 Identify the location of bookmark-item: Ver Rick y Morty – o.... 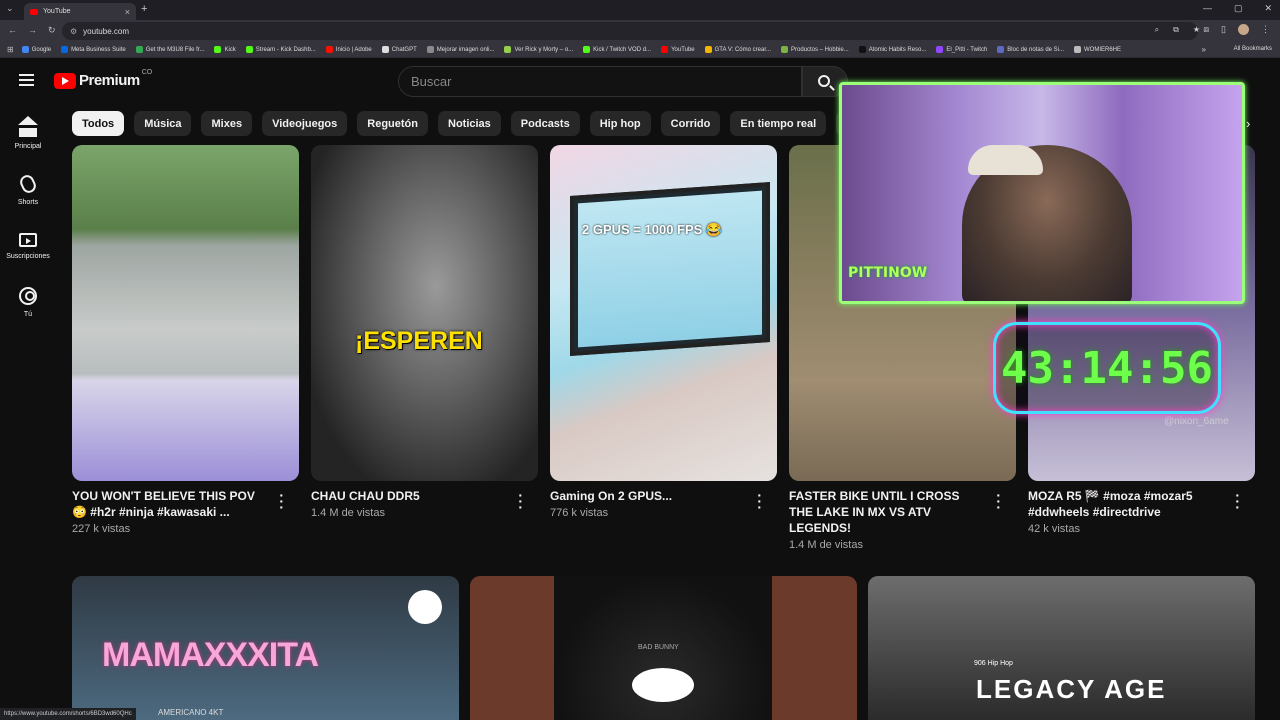
(538, 49).